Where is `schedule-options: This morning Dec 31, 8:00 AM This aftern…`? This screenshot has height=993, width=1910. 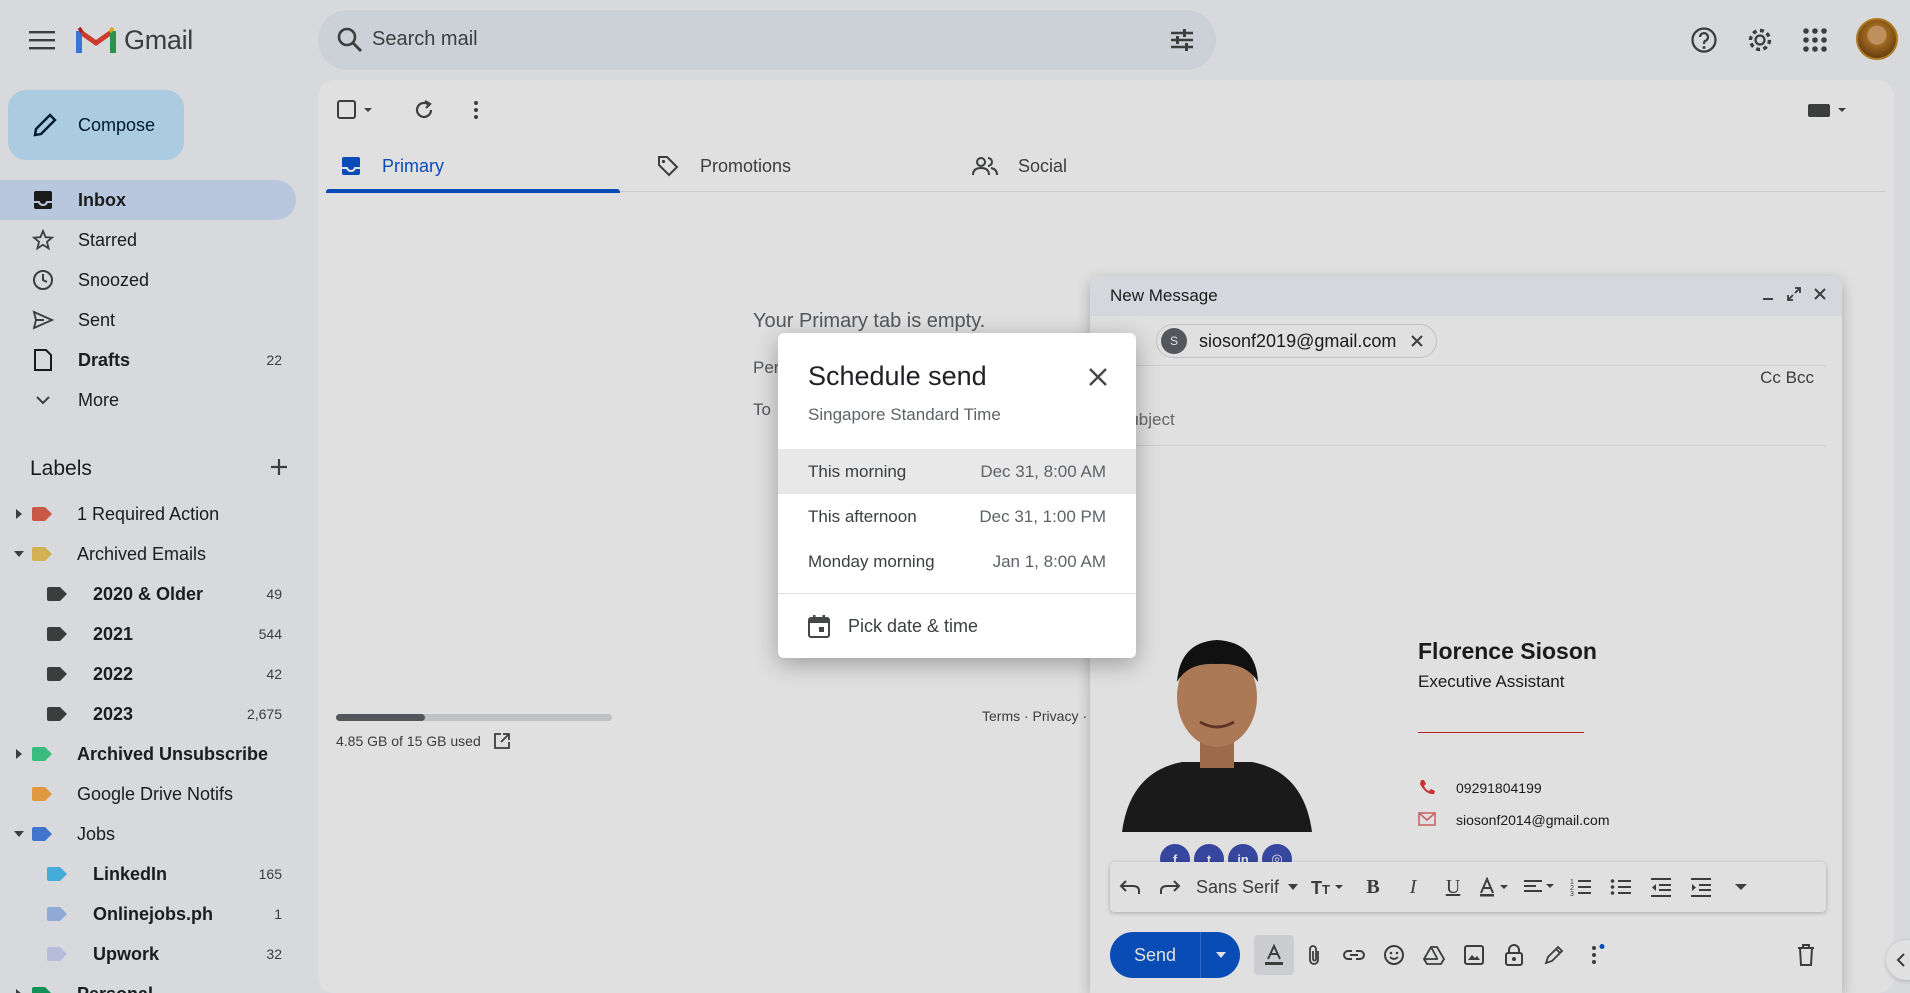
schedule-options: This morning Dec 31, 8:00 AM This aftern… is located at coordinates (957, 516).